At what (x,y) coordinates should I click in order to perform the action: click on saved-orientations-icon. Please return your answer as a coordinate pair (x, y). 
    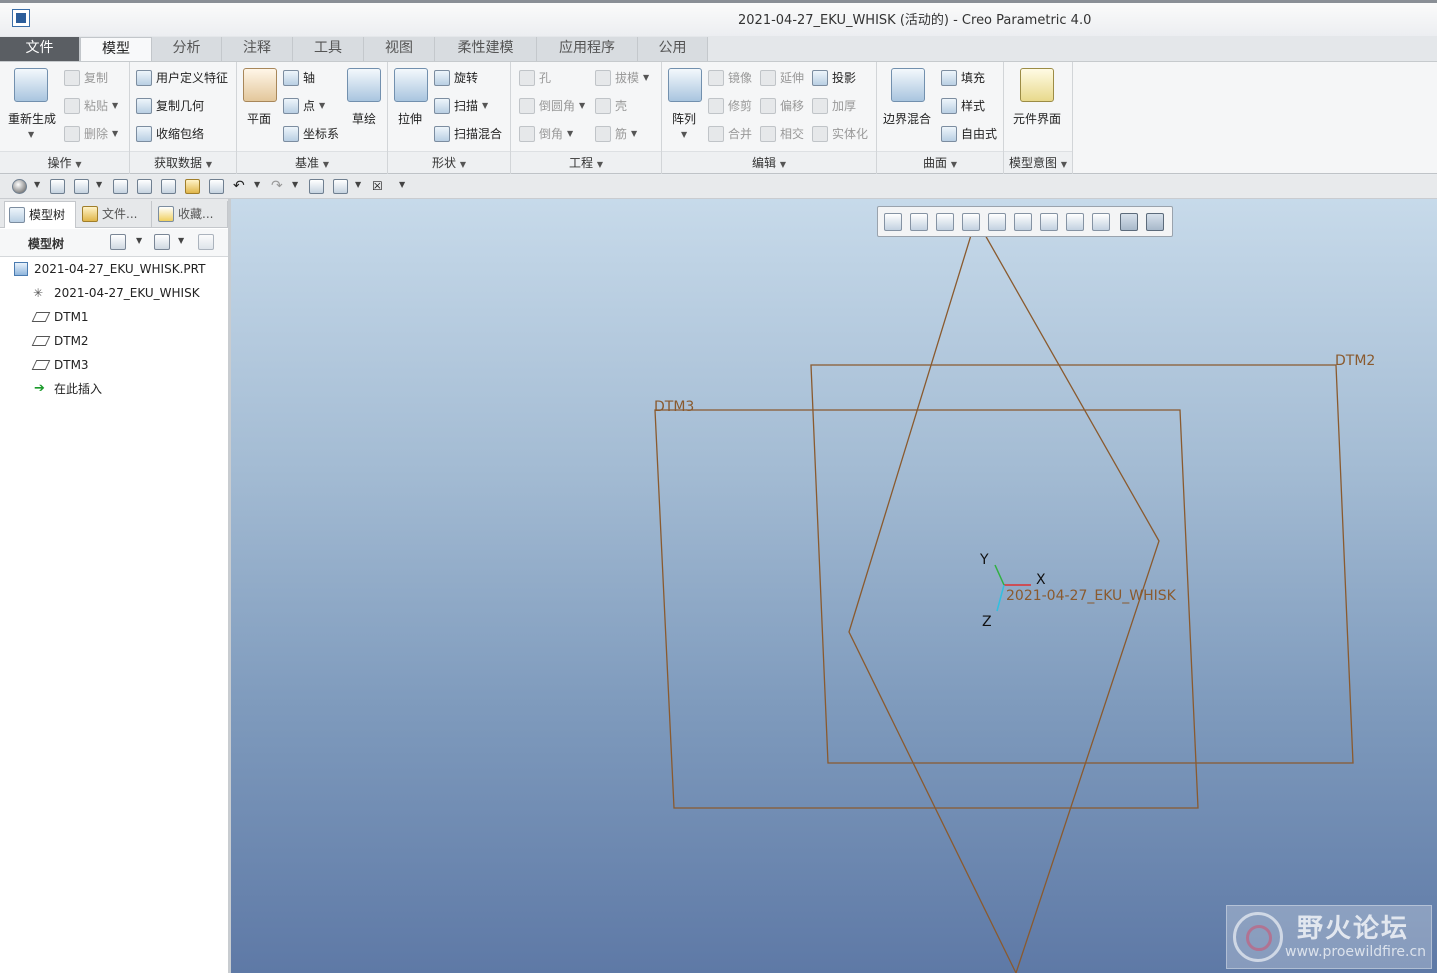
    Looking at the image, I should click on (1023, 222).